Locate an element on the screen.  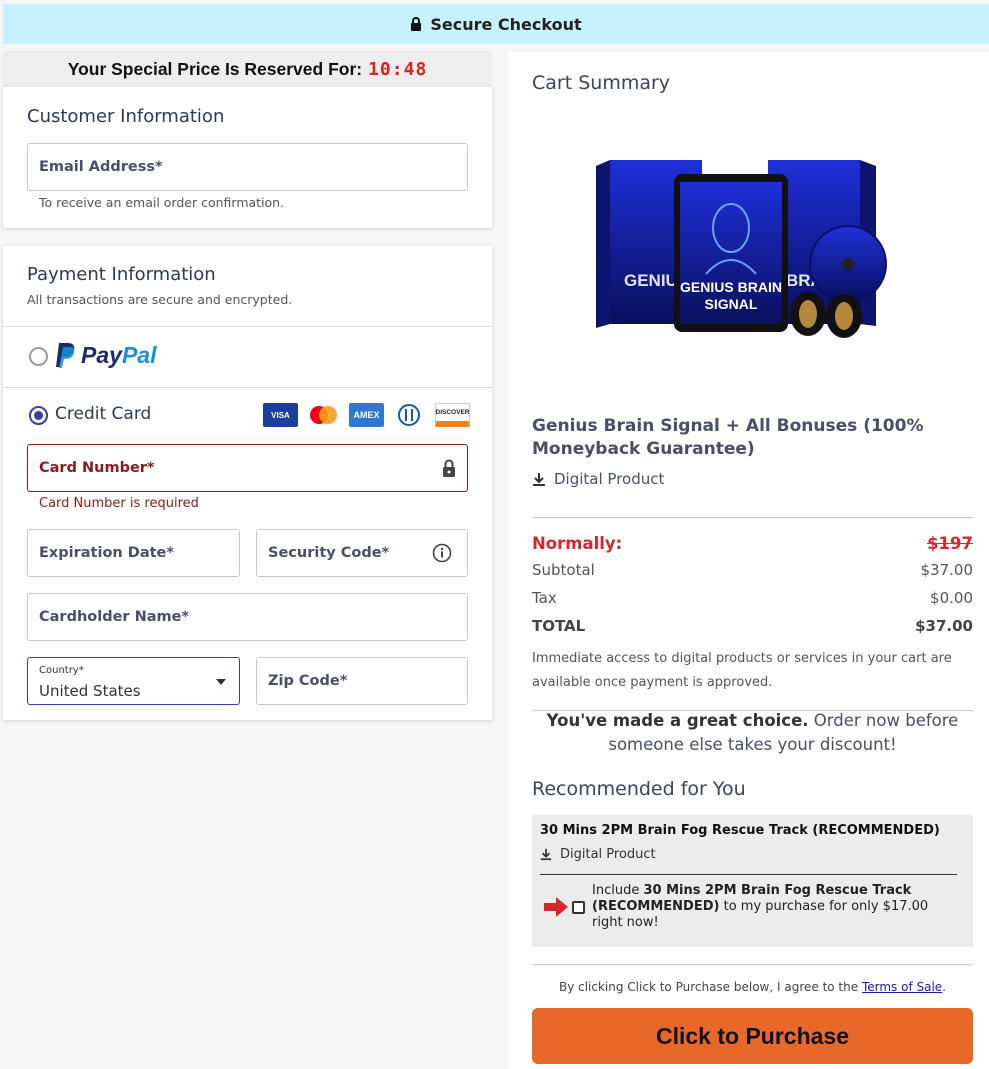
credit-card-radio is located at coordinates (38, 415).